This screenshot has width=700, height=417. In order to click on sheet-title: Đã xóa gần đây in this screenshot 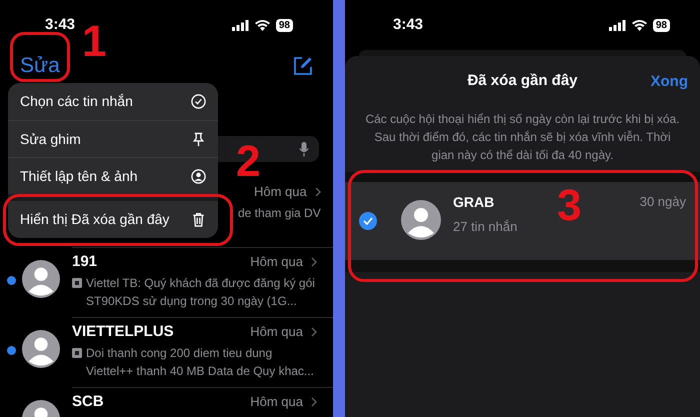, I will do `click(522, 80)`.